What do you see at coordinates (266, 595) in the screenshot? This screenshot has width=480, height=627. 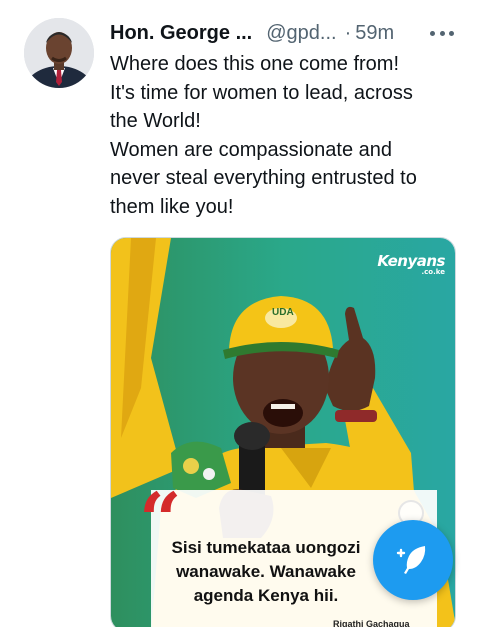 I see `quote-line: agenda Kenya hii.` at bounding box center [266, 595].